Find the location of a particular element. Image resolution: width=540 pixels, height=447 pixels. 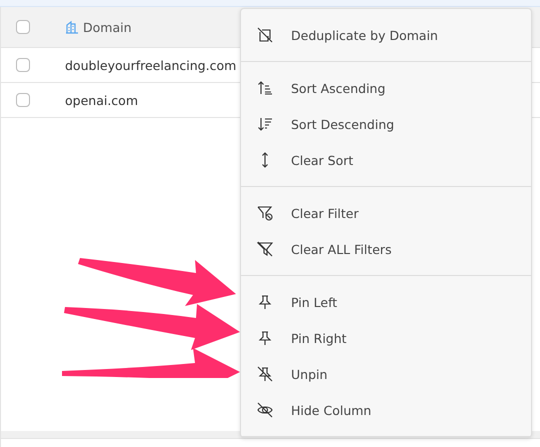

hidden-eye-icon is located at coordinates (265, 410).